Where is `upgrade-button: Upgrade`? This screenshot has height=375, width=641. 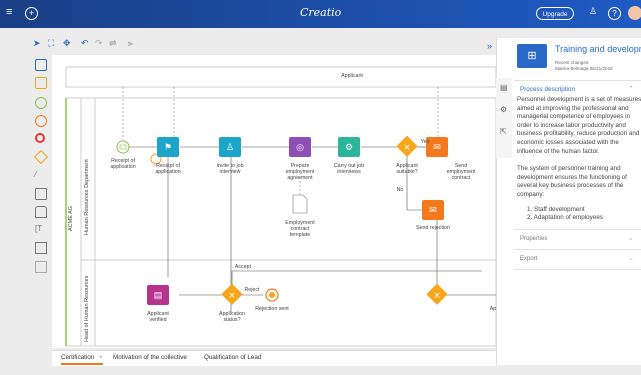
upgrade-button: Upgrade is located at coordinates (555, 13).